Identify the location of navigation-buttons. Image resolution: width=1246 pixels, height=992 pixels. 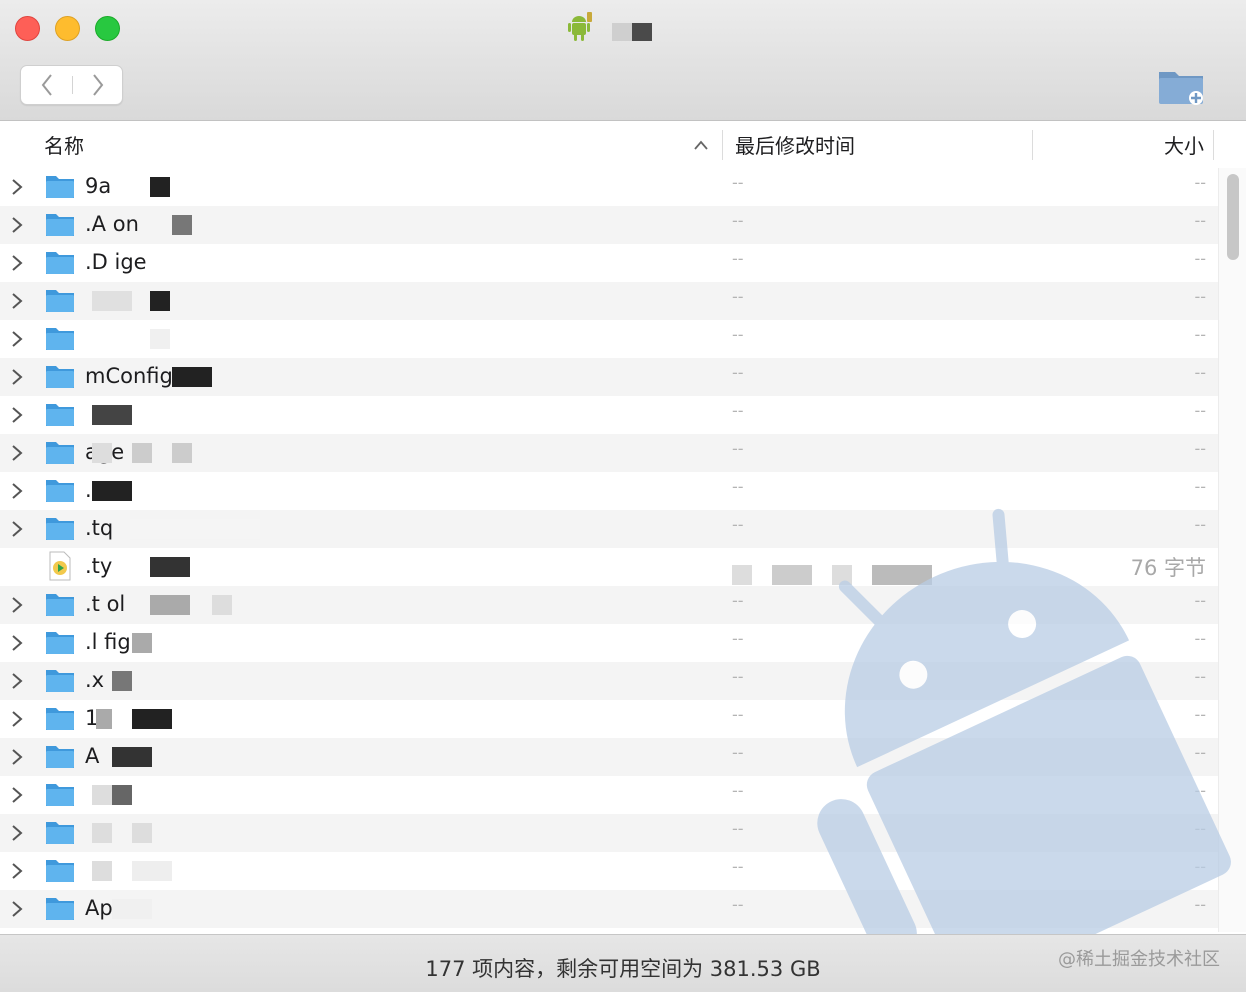
(71, 85).